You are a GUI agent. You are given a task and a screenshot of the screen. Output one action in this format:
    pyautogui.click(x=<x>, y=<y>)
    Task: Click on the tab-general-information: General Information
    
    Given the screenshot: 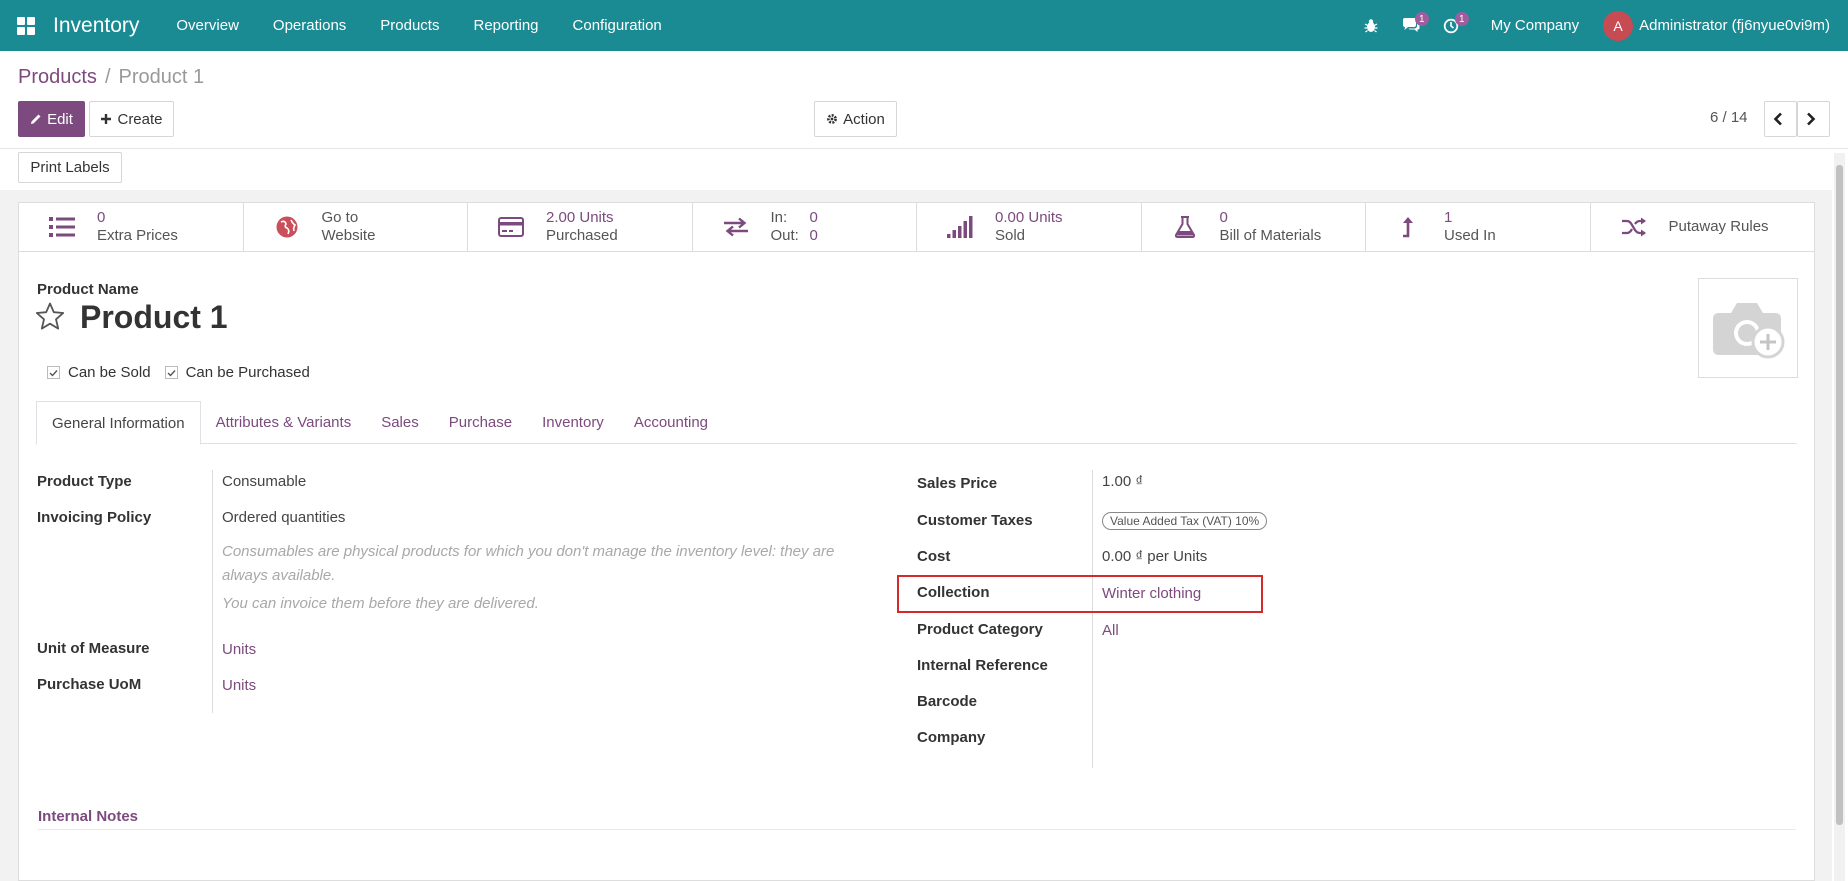 What is the action you would take?
    pyautogui.click(x=118, y=423)
    